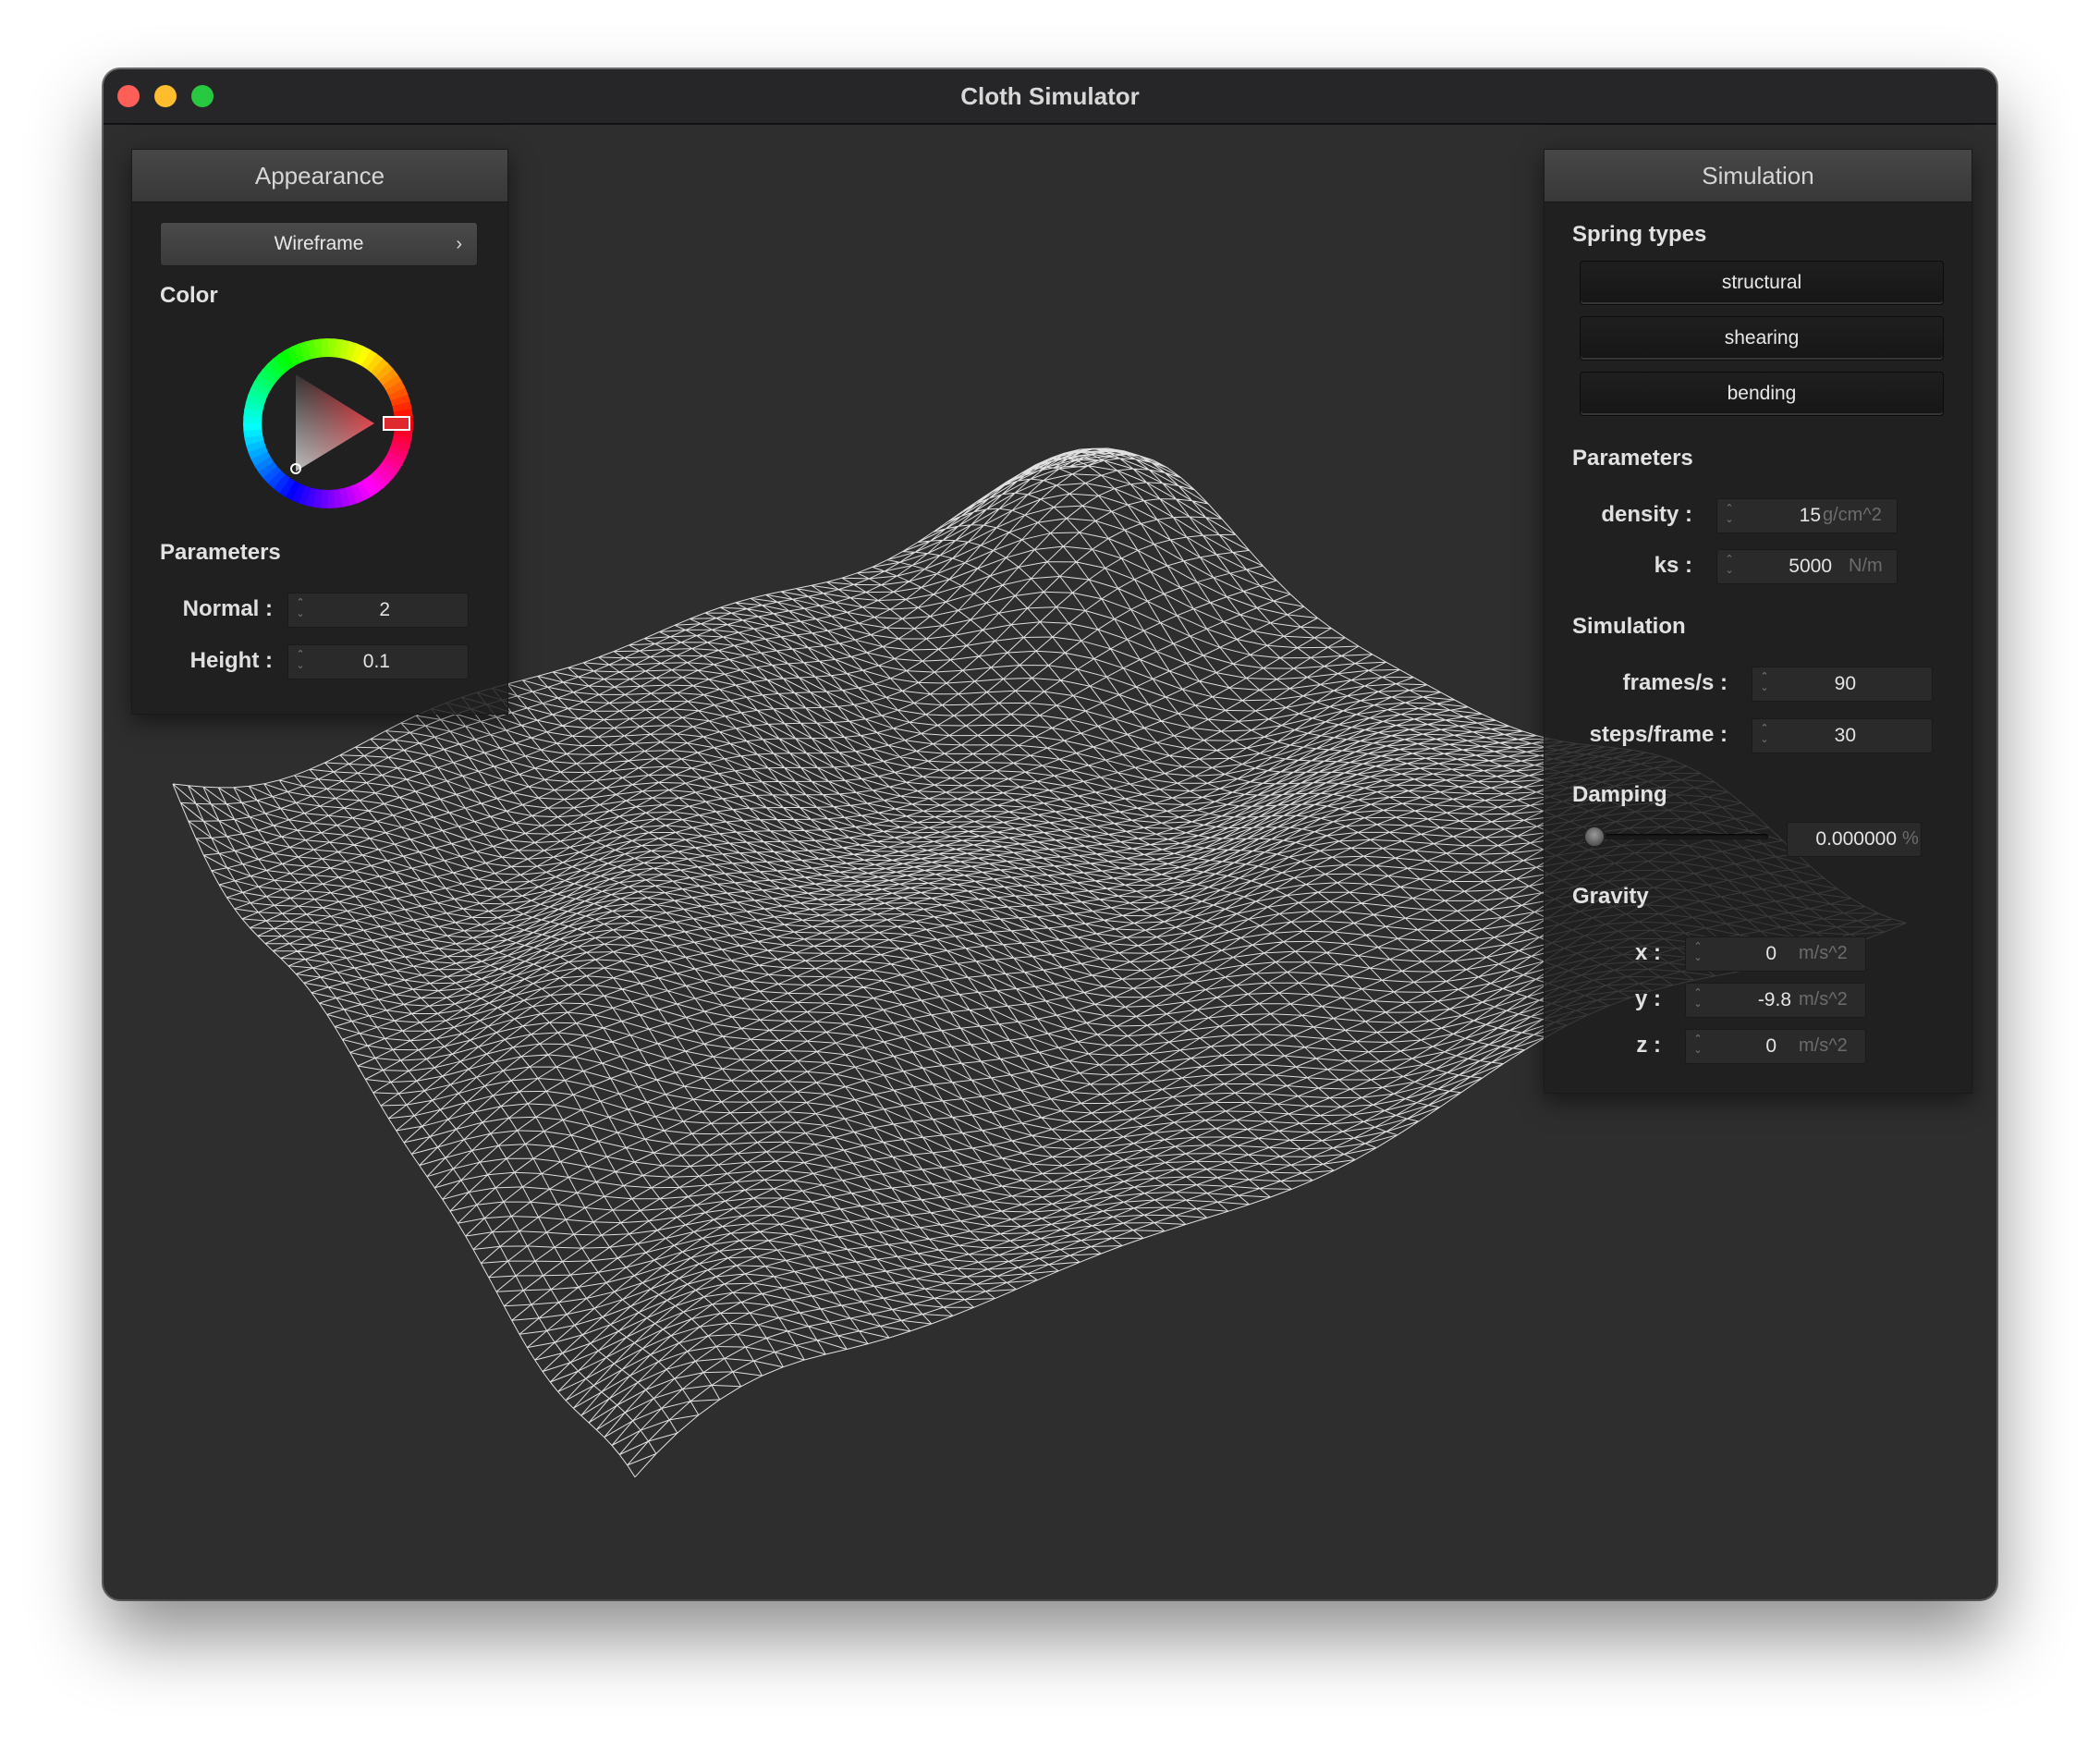  I want to click on frames-per-second-input: ⌃ ⌄ 90, so click(1842, 684).